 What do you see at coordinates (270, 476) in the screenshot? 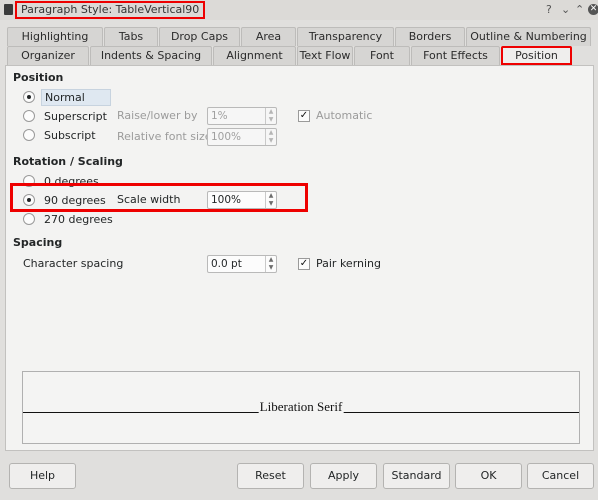
I see `reset-button: Reset` at bounding box center [270, 476].